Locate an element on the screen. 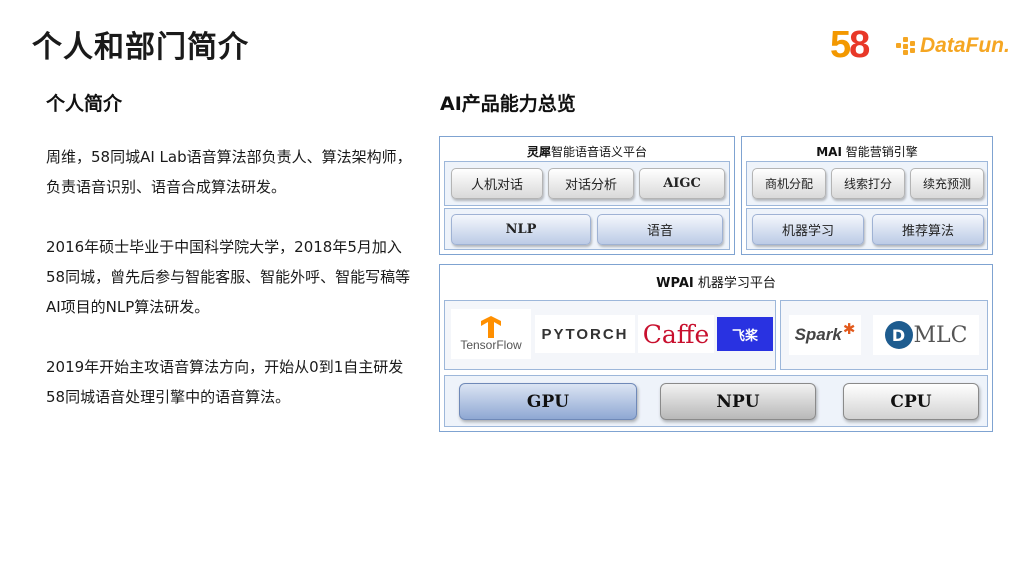 The image size is (1024, 576). ai-overview-heading: AI产品能力总览 is located at coordinates (508, 104).